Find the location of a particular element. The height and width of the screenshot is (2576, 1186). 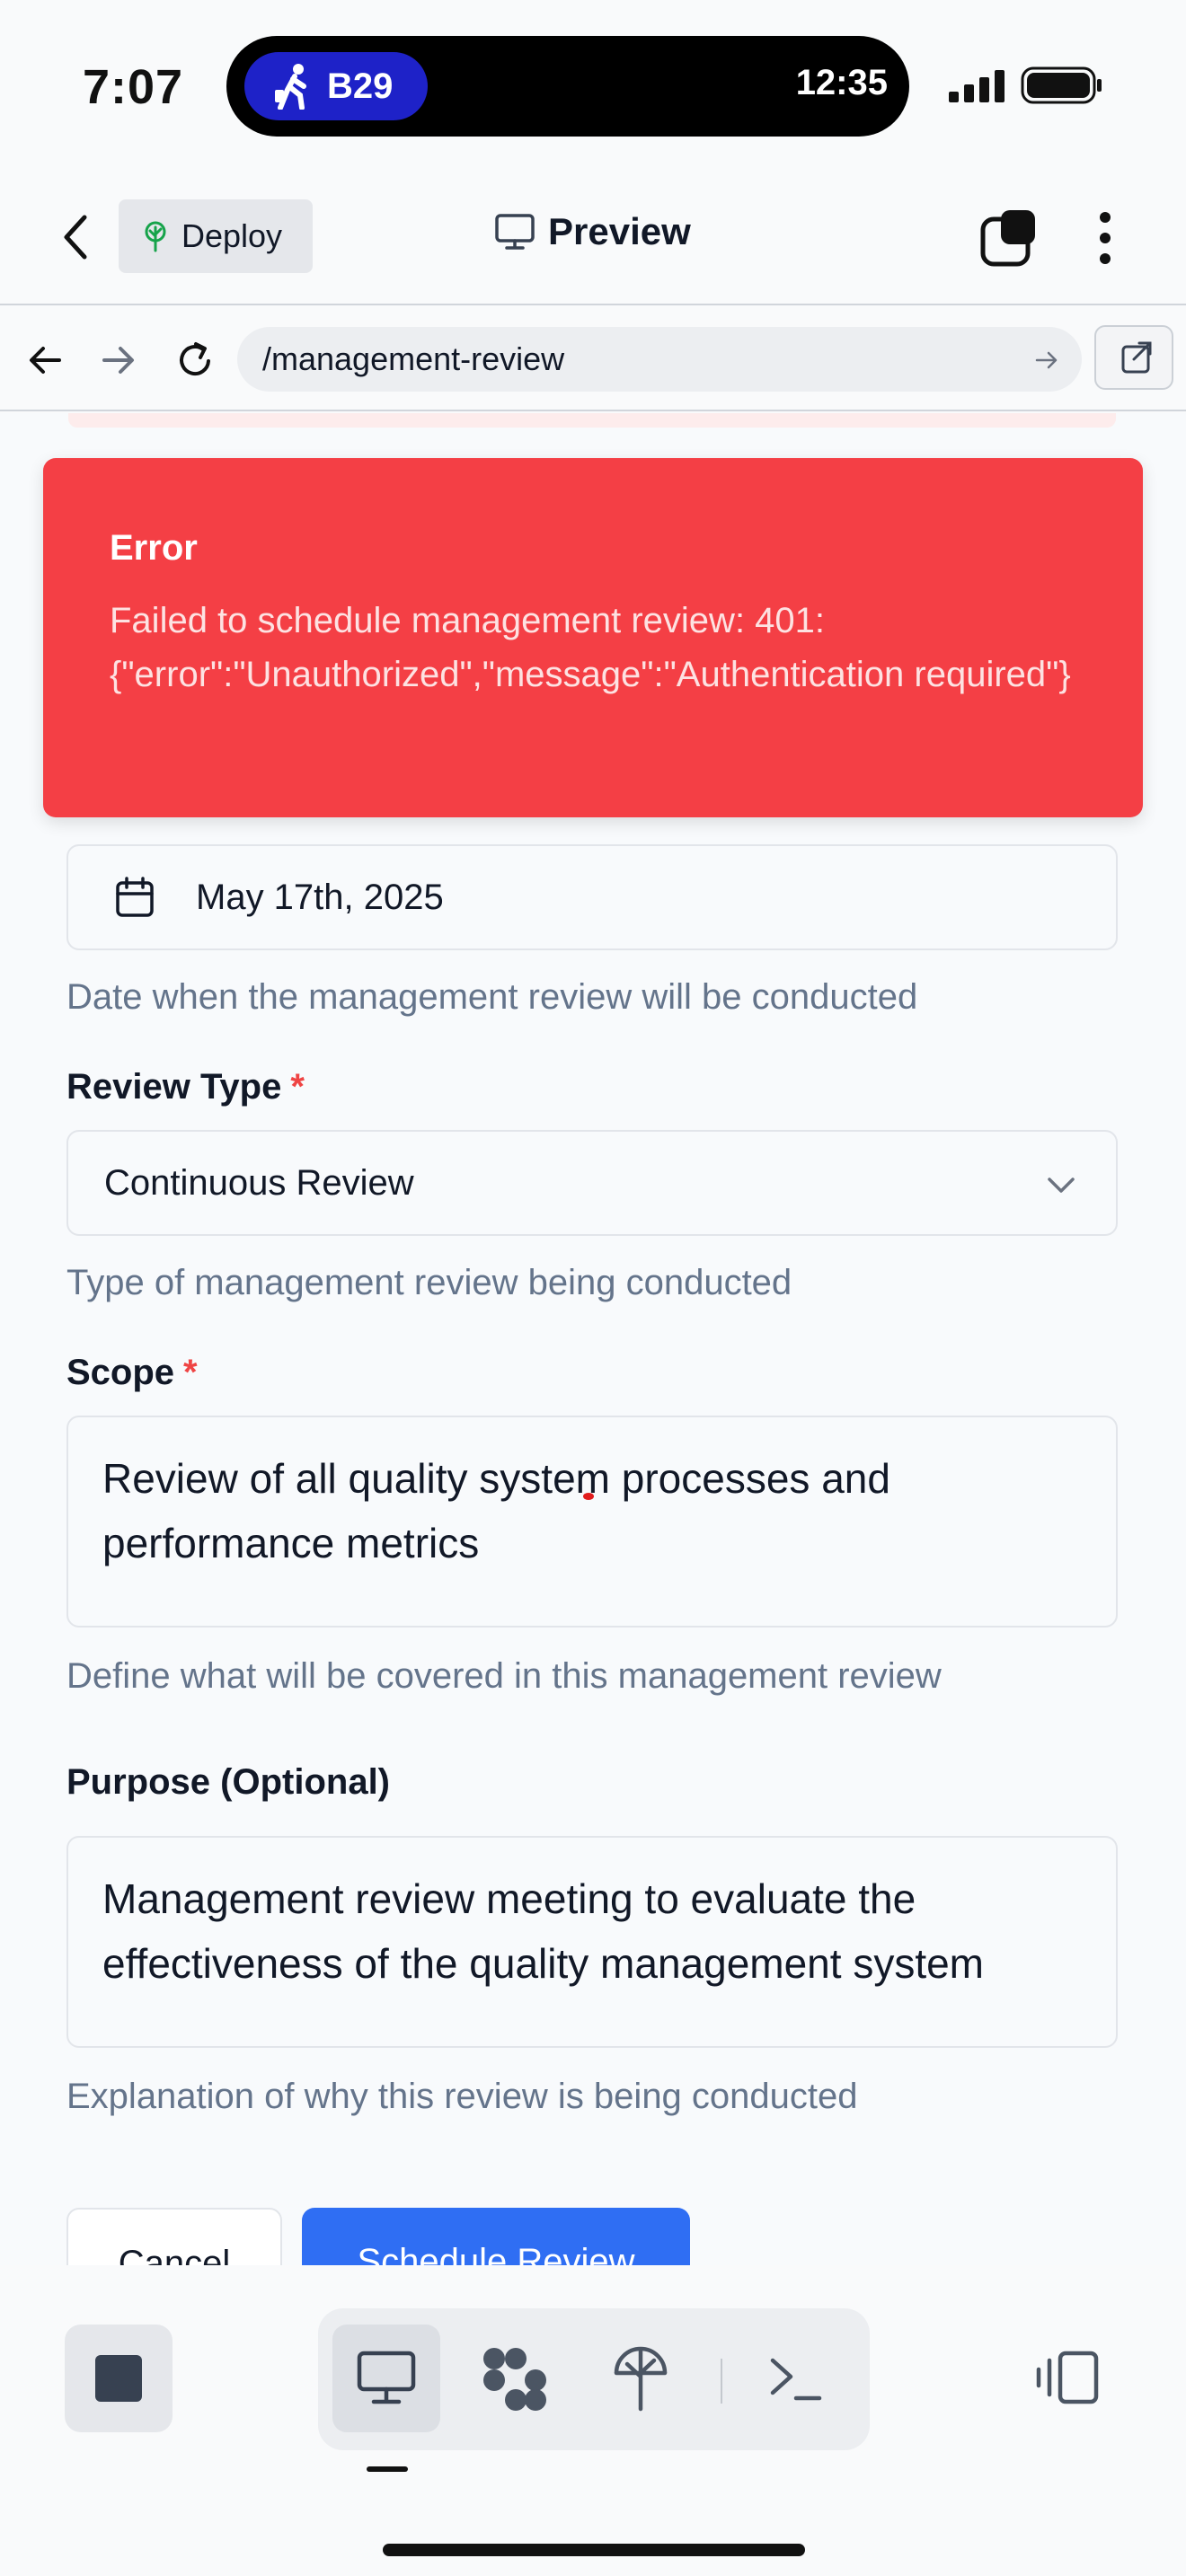

transit-label: B29 is located at coordinates (360, 86).